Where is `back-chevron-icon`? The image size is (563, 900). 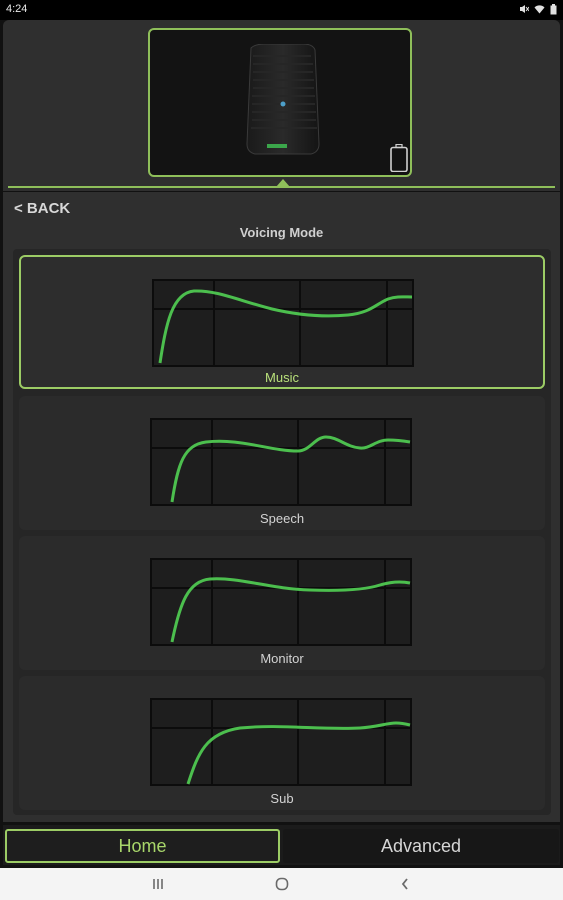
back-chevron-icon is located at coordinates (405, 884).